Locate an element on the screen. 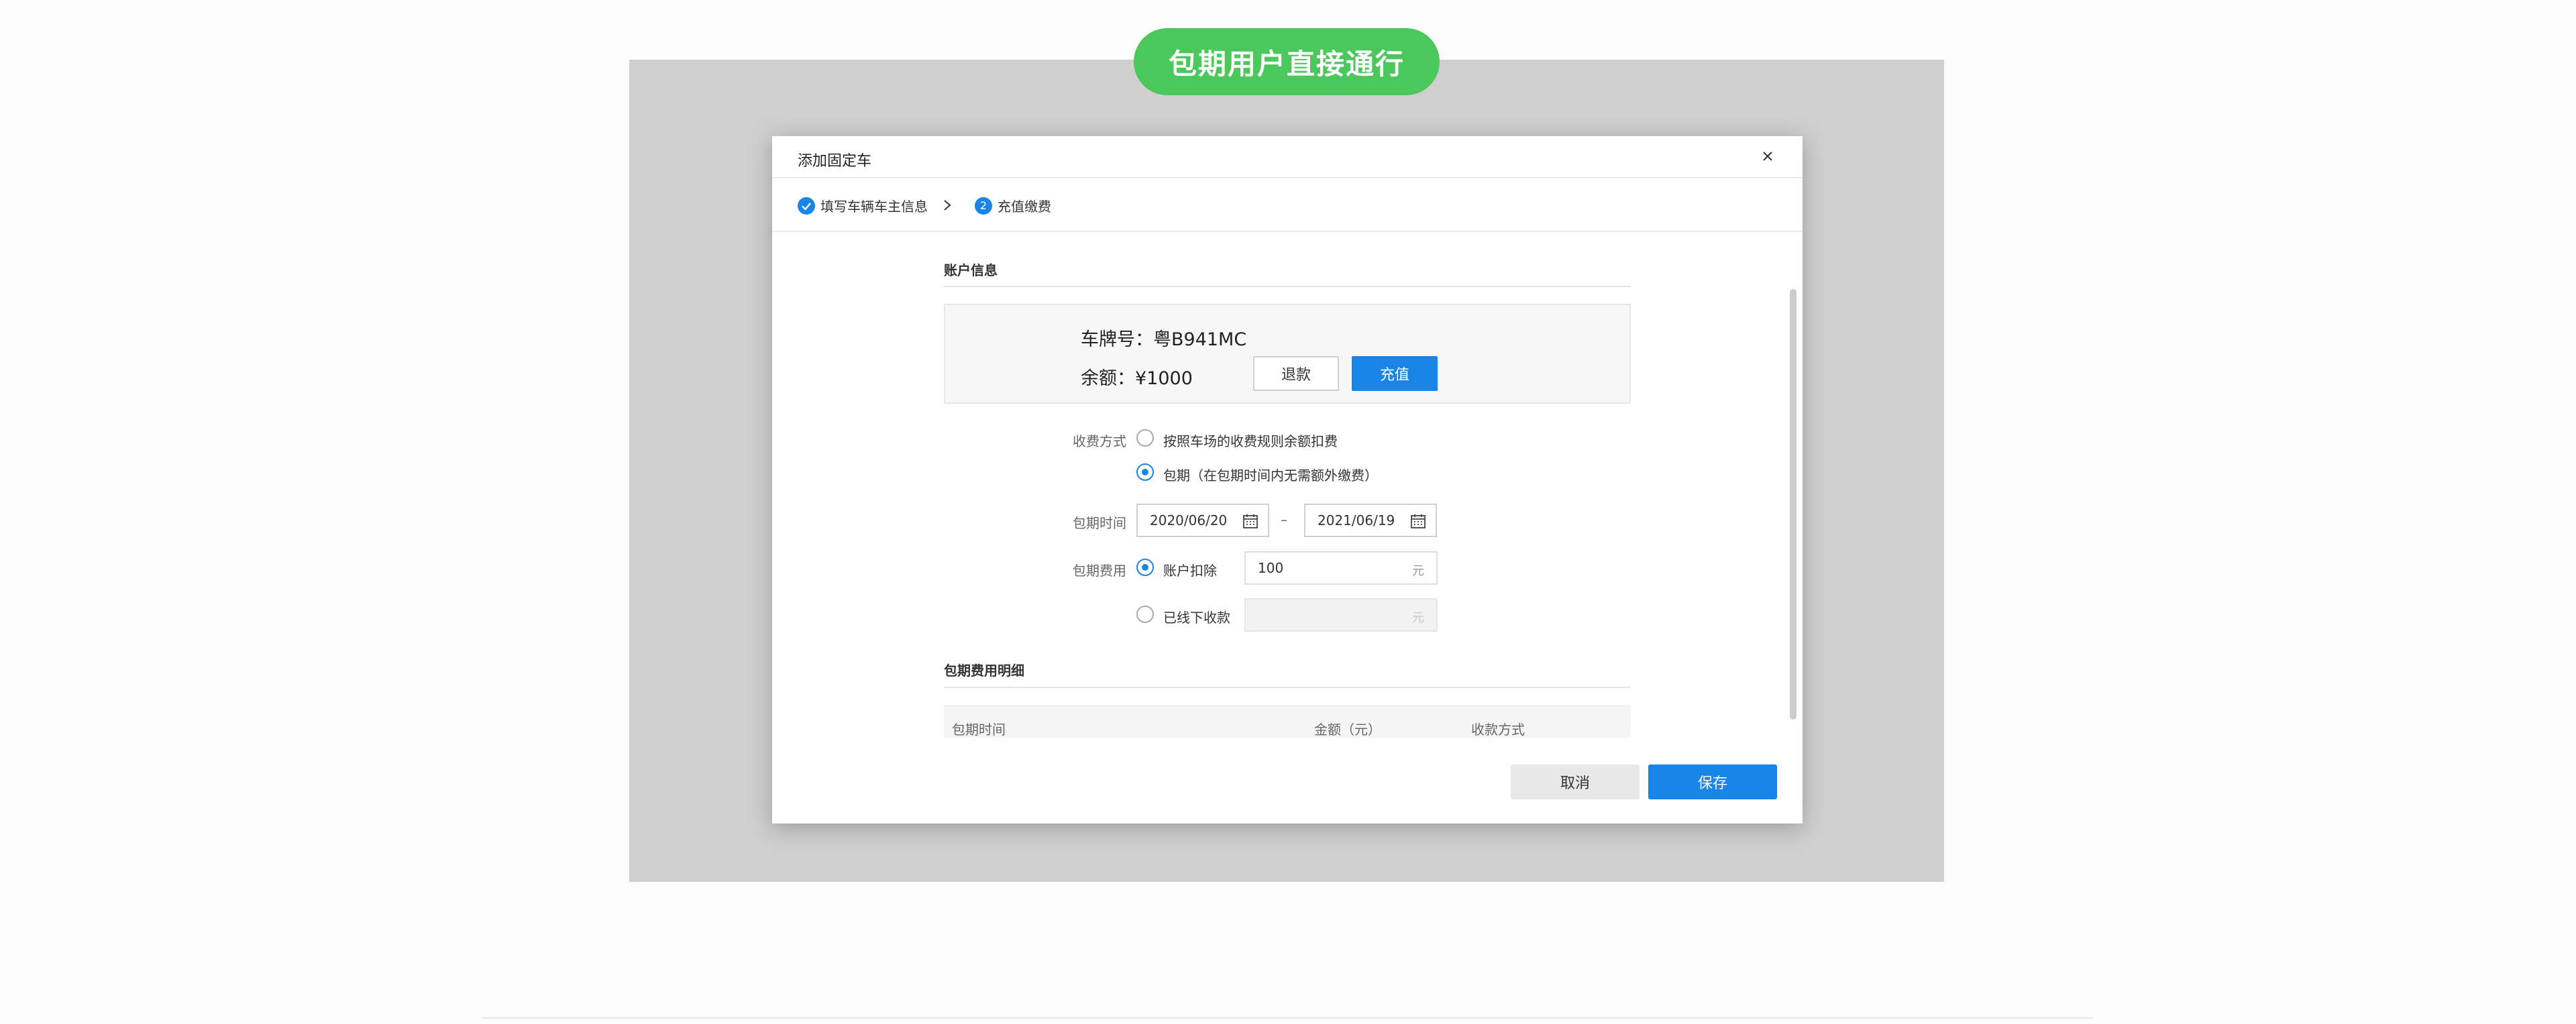 Image resolution: width=2576 pixels, height=1024 pixels. recharge-button: 充值 is located at coordinates (1395, 373).